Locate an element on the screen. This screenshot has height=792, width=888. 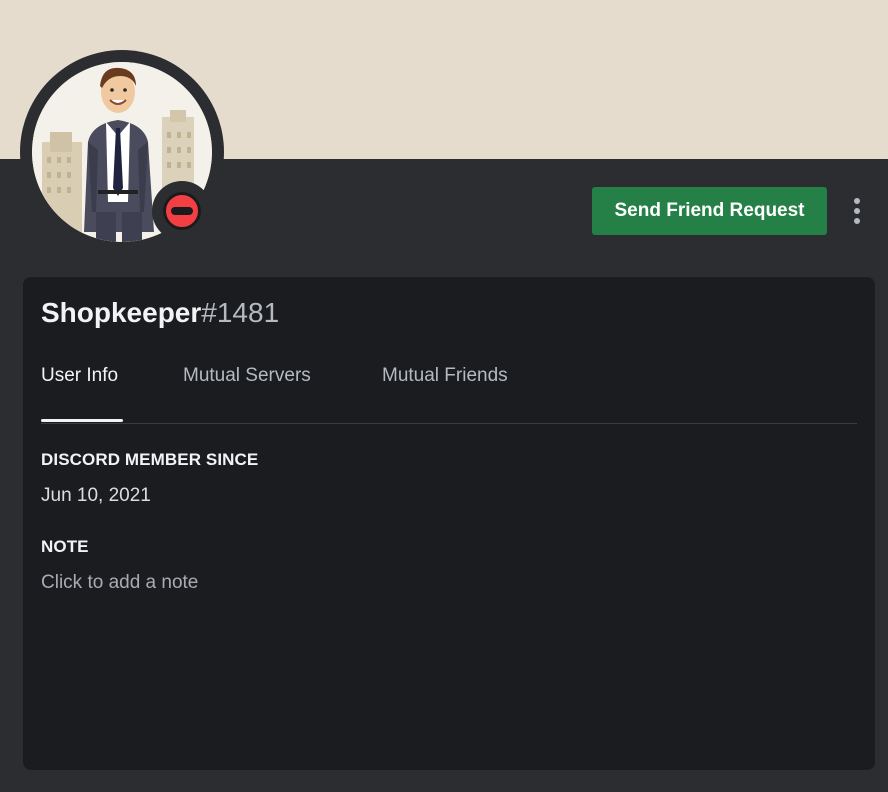
tab-label: Mutual Servers is located at coordinates (247, 375).